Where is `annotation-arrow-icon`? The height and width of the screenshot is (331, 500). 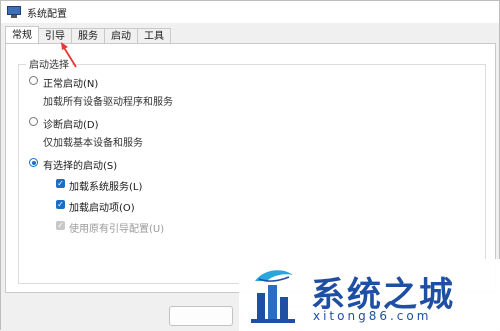
annotation-arrow-icon is located at coordinates (69, 55).